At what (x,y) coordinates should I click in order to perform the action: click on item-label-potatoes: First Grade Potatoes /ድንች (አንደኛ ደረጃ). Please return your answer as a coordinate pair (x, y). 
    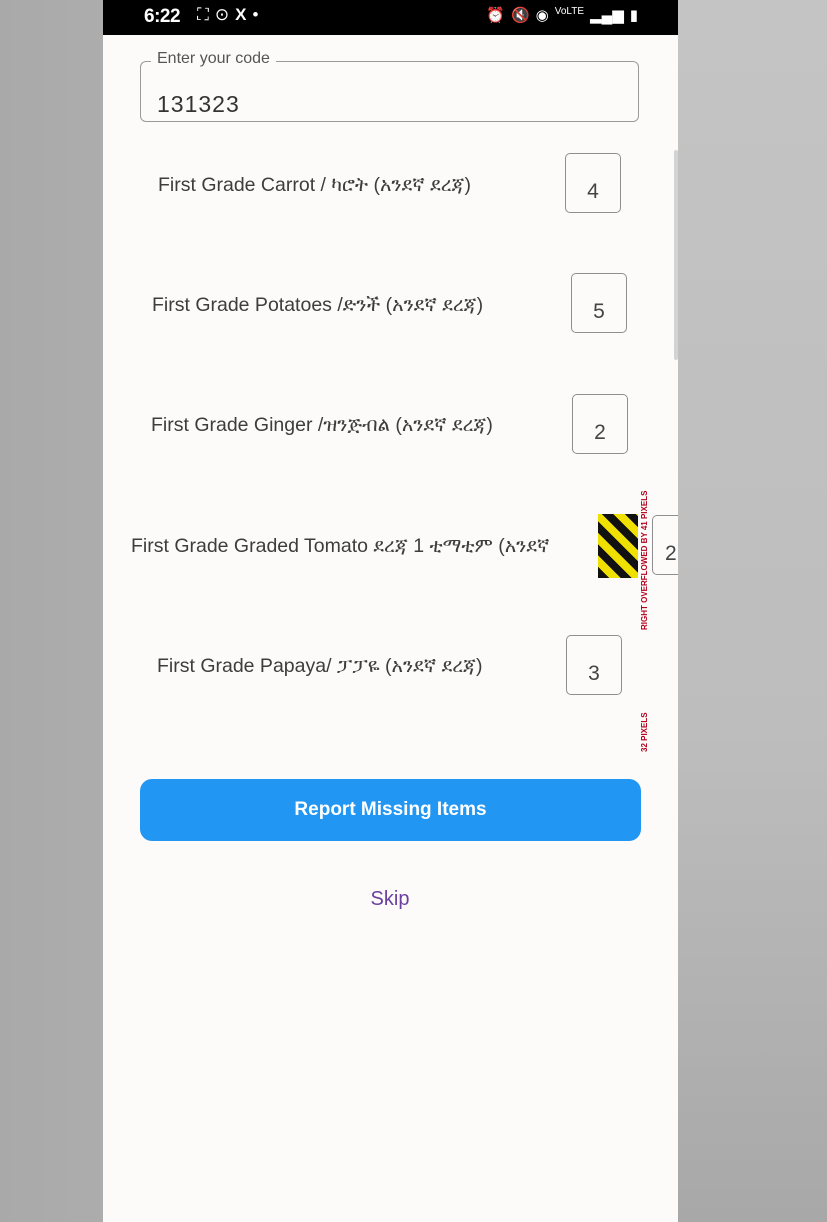
    Looking at the image, I should click on (318, 305).